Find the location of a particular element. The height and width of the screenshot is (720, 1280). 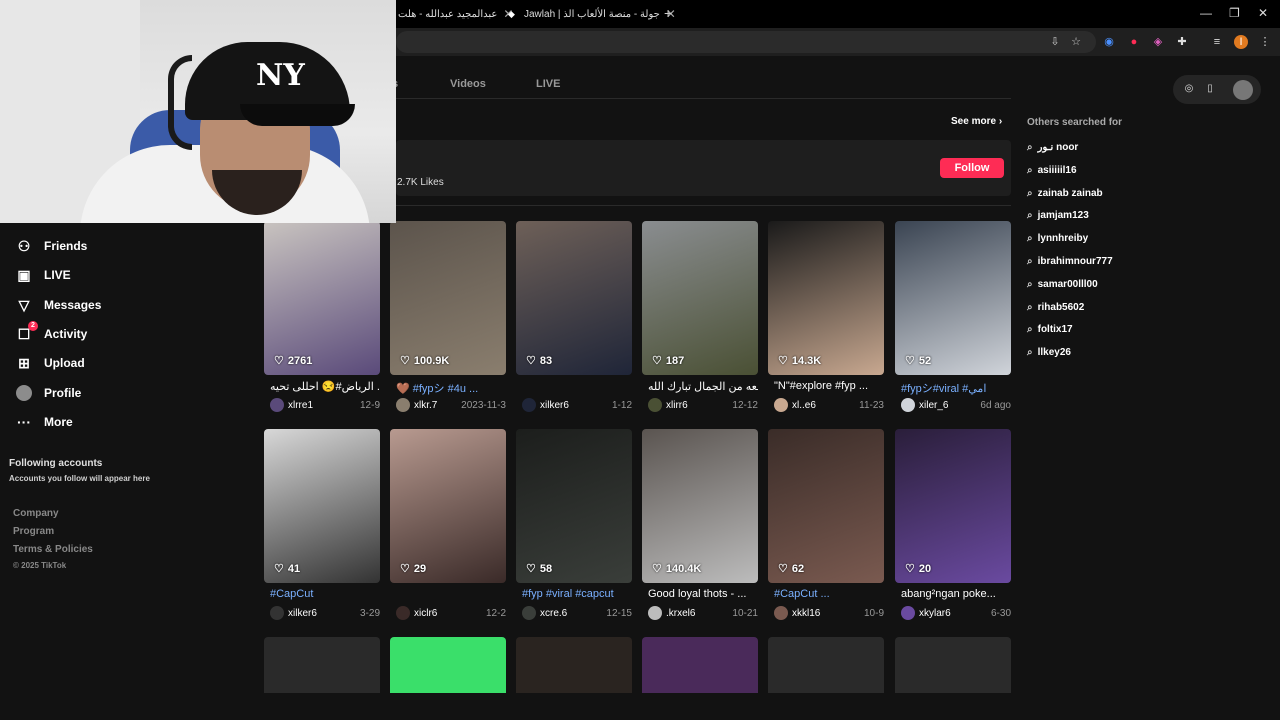

video-thumbnail: ♡ 29 is located at coordinates (448, 506).